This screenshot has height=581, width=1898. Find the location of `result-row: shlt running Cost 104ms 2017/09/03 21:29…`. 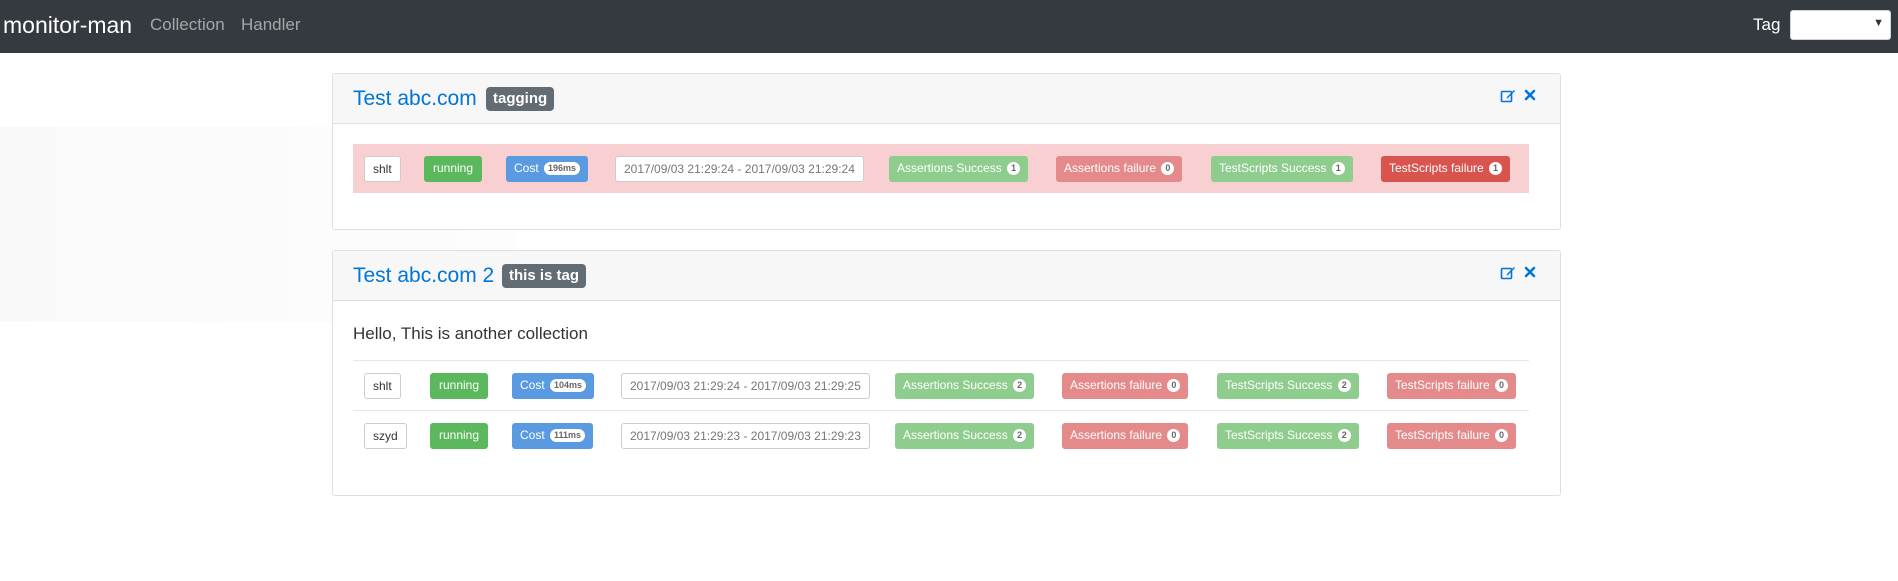

result-row: shlt running Cost 104ms 2017/09/03 21:29… is located at coordinates (941, 384).